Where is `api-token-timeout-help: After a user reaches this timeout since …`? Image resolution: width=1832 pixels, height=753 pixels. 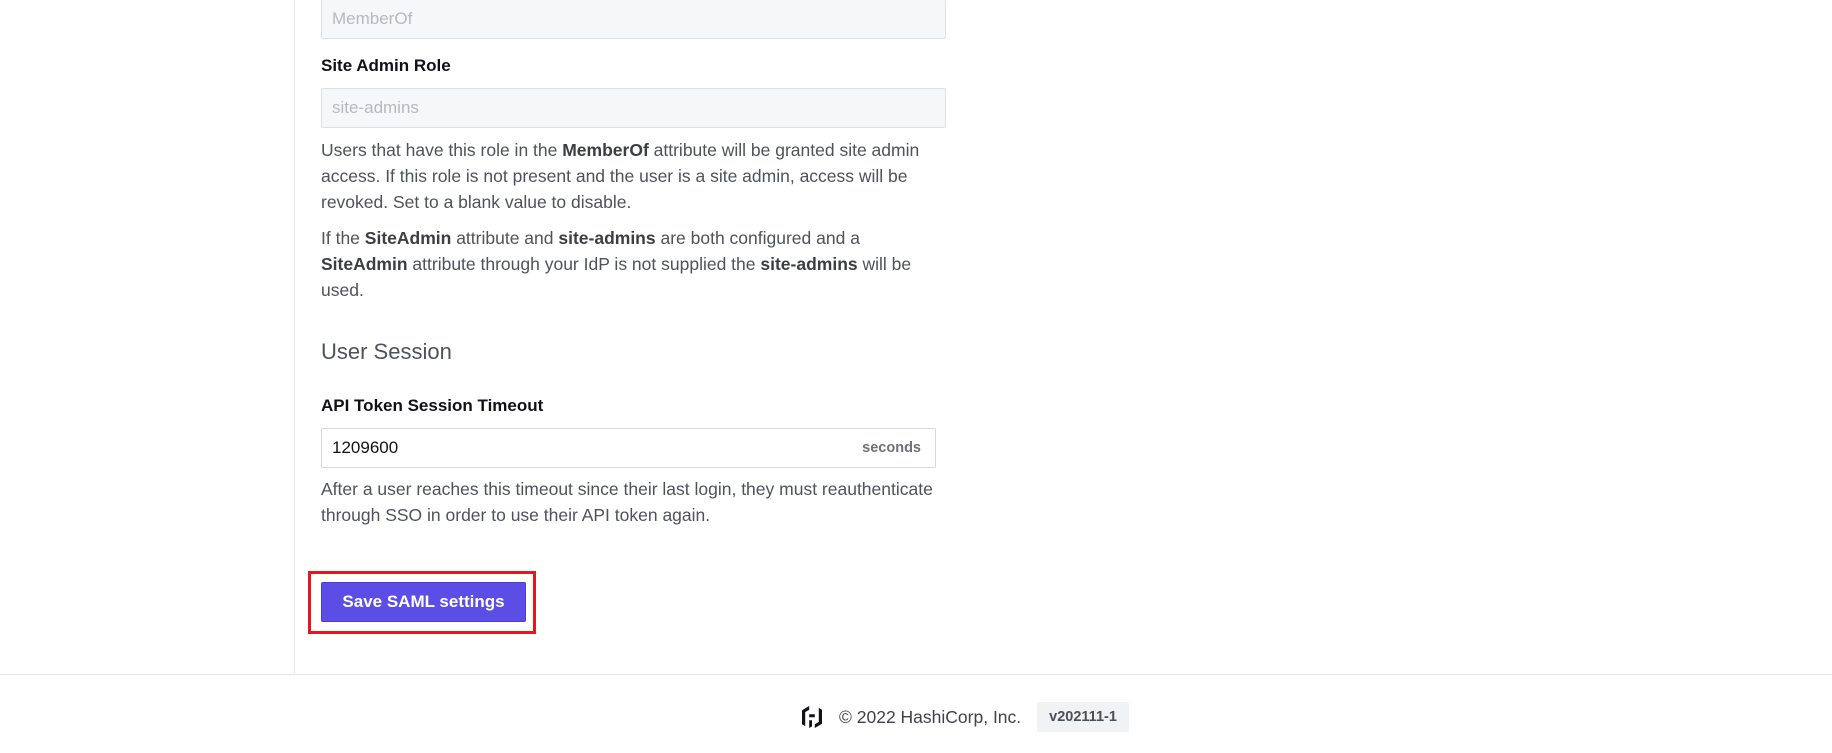 api-token-timeout-help: After a user reaches this timeout since … is located at coordinates (627, 502).